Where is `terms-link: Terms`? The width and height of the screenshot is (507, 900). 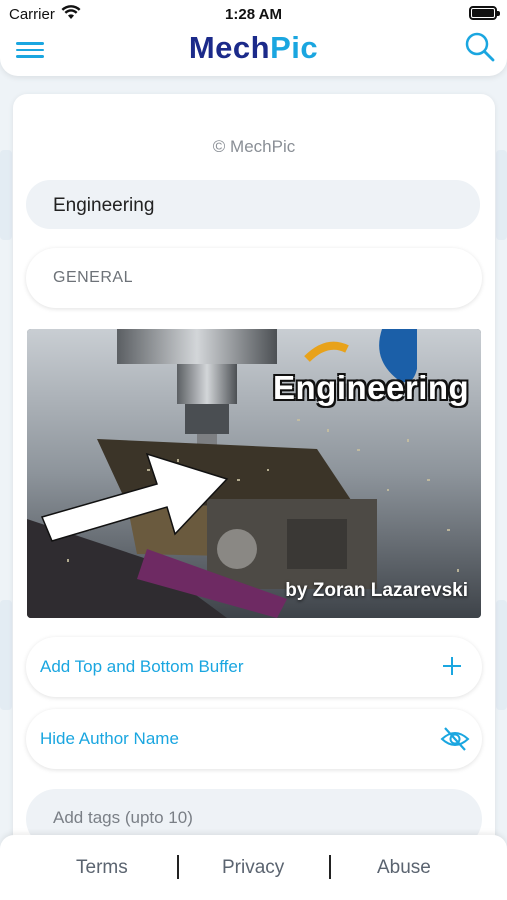
terms-link: Terms is located at coordinates (102, 868).